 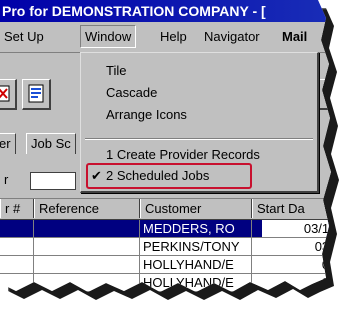 I want to click on menu-navigator: Navigator, so click(x=232, y=36).